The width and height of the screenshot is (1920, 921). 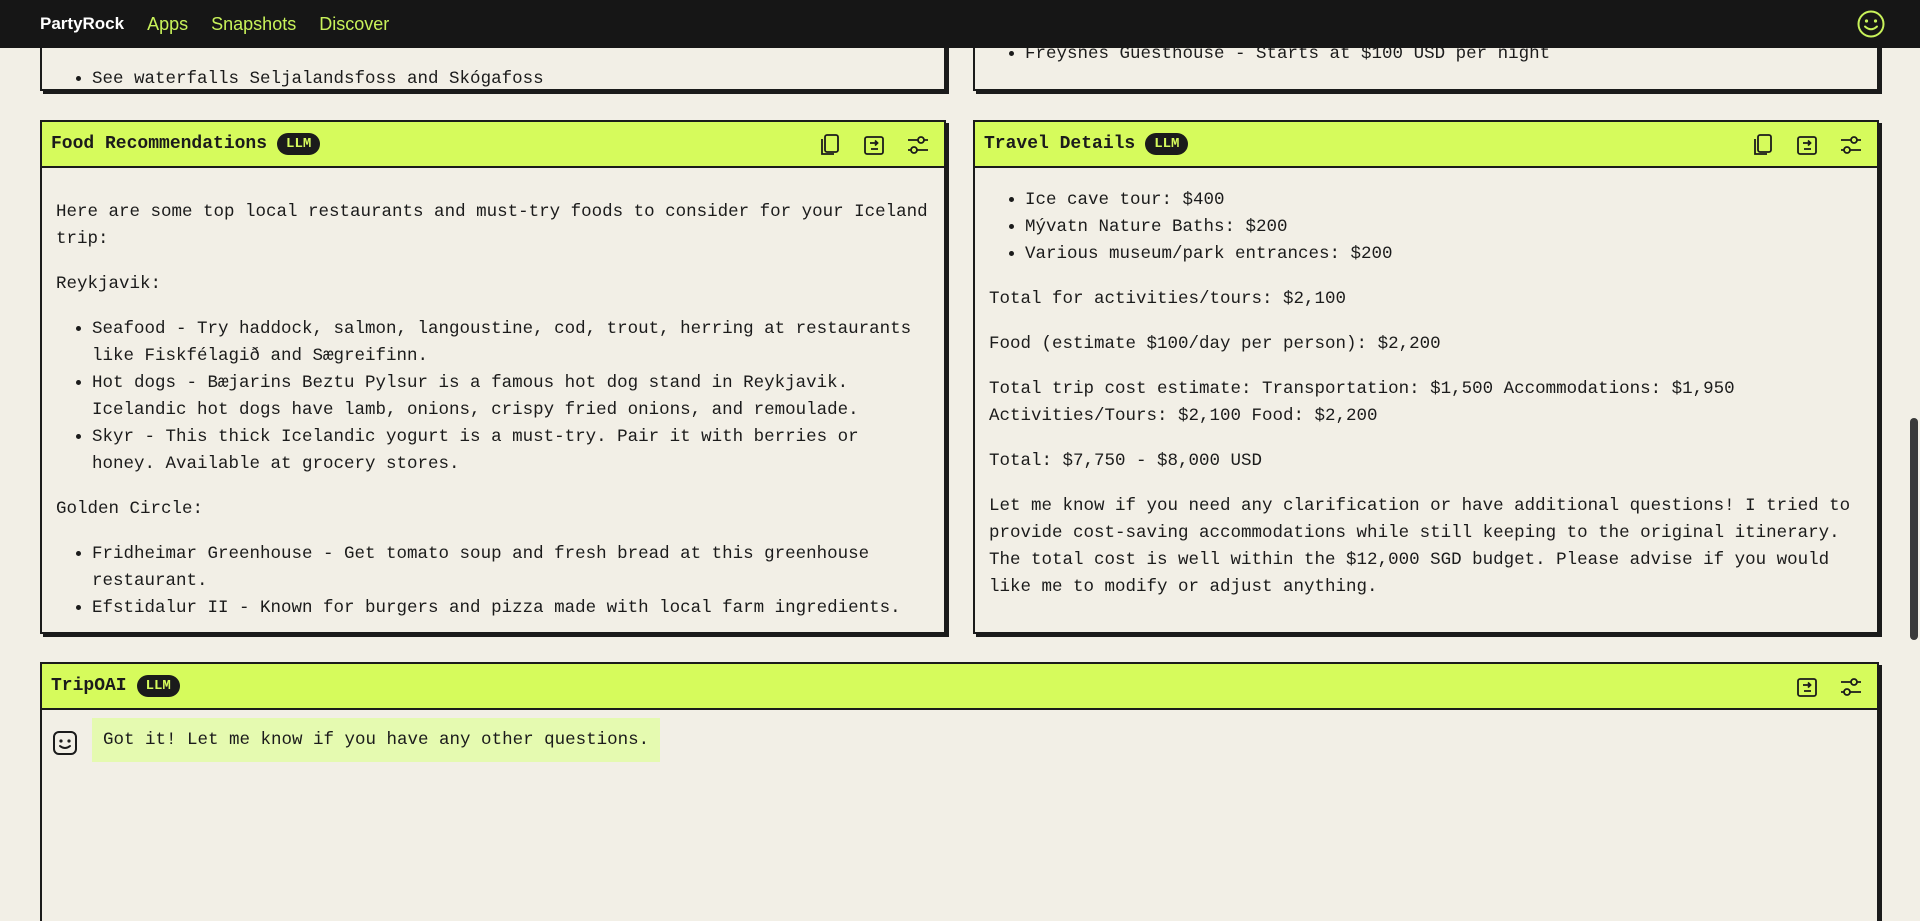 What do you see at coordinates (159, 144) in the screenshot?
I see `card-title: Food Recommendations` at bounding box center [159, 144].